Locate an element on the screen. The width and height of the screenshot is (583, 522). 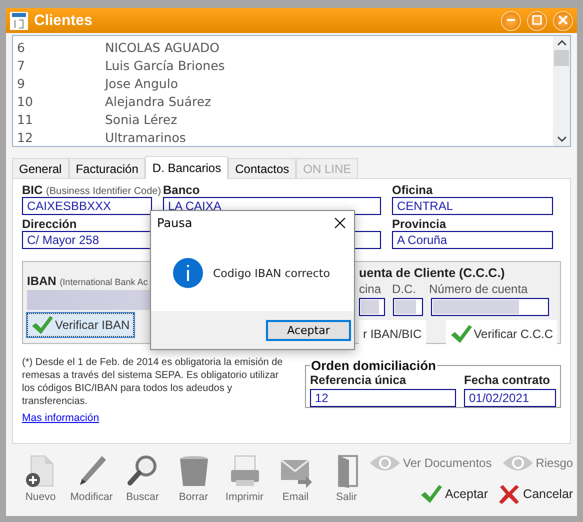
printer-icon is located at coordinates (244, 471).